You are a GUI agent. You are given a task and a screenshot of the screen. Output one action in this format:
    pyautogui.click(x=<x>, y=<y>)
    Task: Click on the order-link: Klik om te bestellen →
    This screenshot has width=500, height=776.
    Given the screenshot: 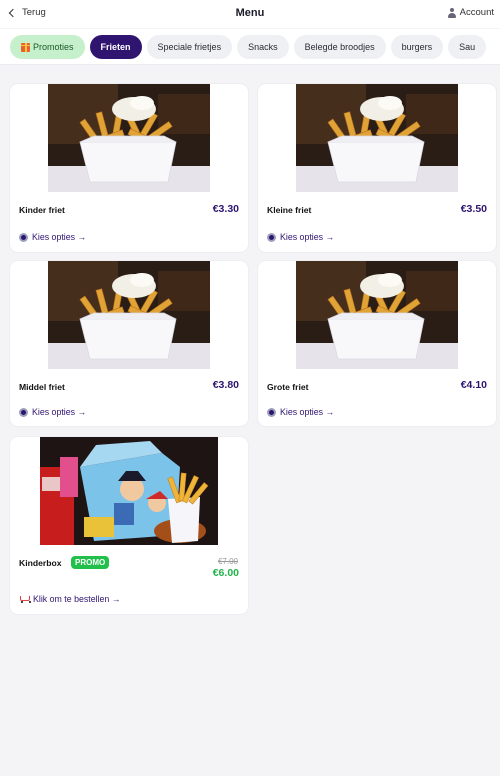 What is the action you would take?
    pyautogui.click(x=70, y=599)
    